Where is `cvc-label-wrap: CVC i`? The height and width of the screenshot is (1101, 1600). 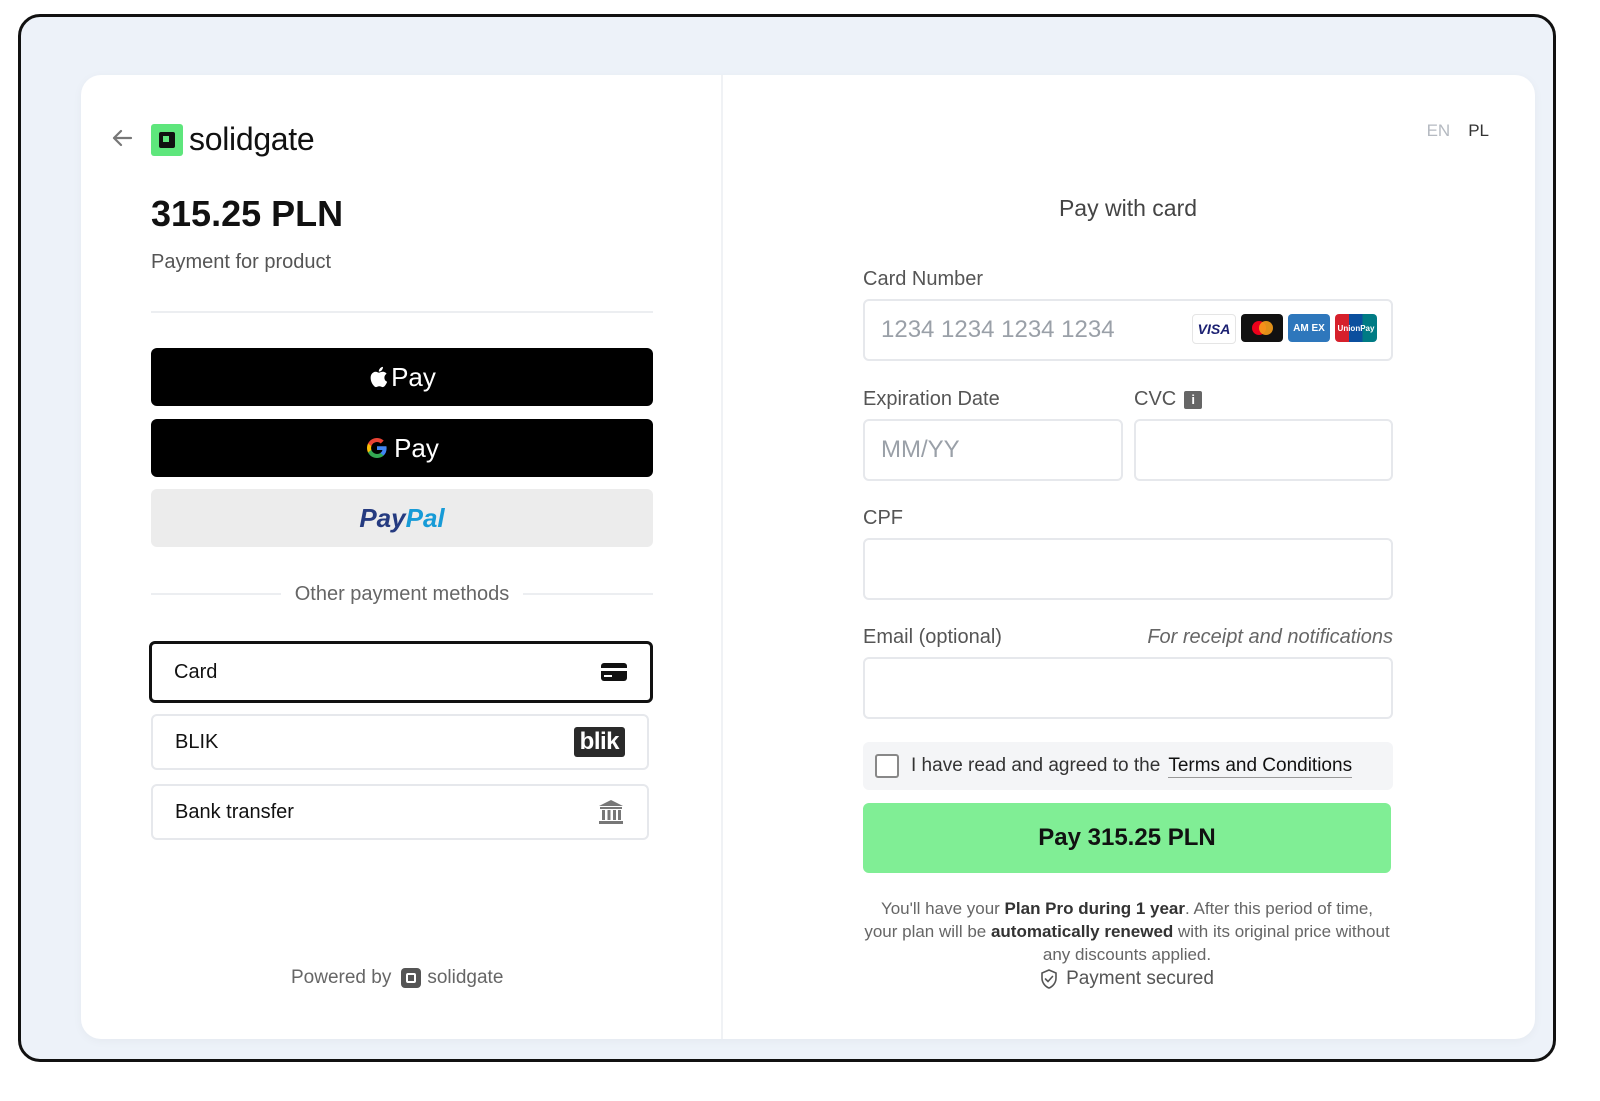 cvc-label-wrap: CVC i is located at coordinates (1168, 399).